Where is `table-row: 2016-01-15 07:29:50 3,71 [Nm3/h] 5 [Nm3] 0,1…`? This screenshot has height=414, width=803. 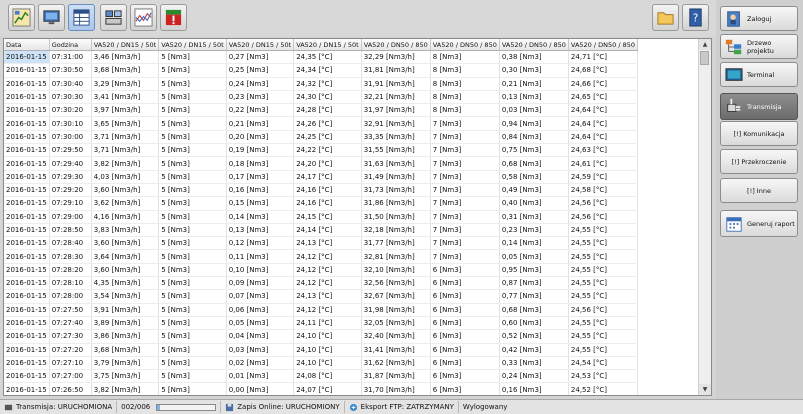
table-row: 2016-01-15 07:29:50 3,71 [Nm3/h] 5 [Nm3] 0,1… is located at coordinates (321, 150).